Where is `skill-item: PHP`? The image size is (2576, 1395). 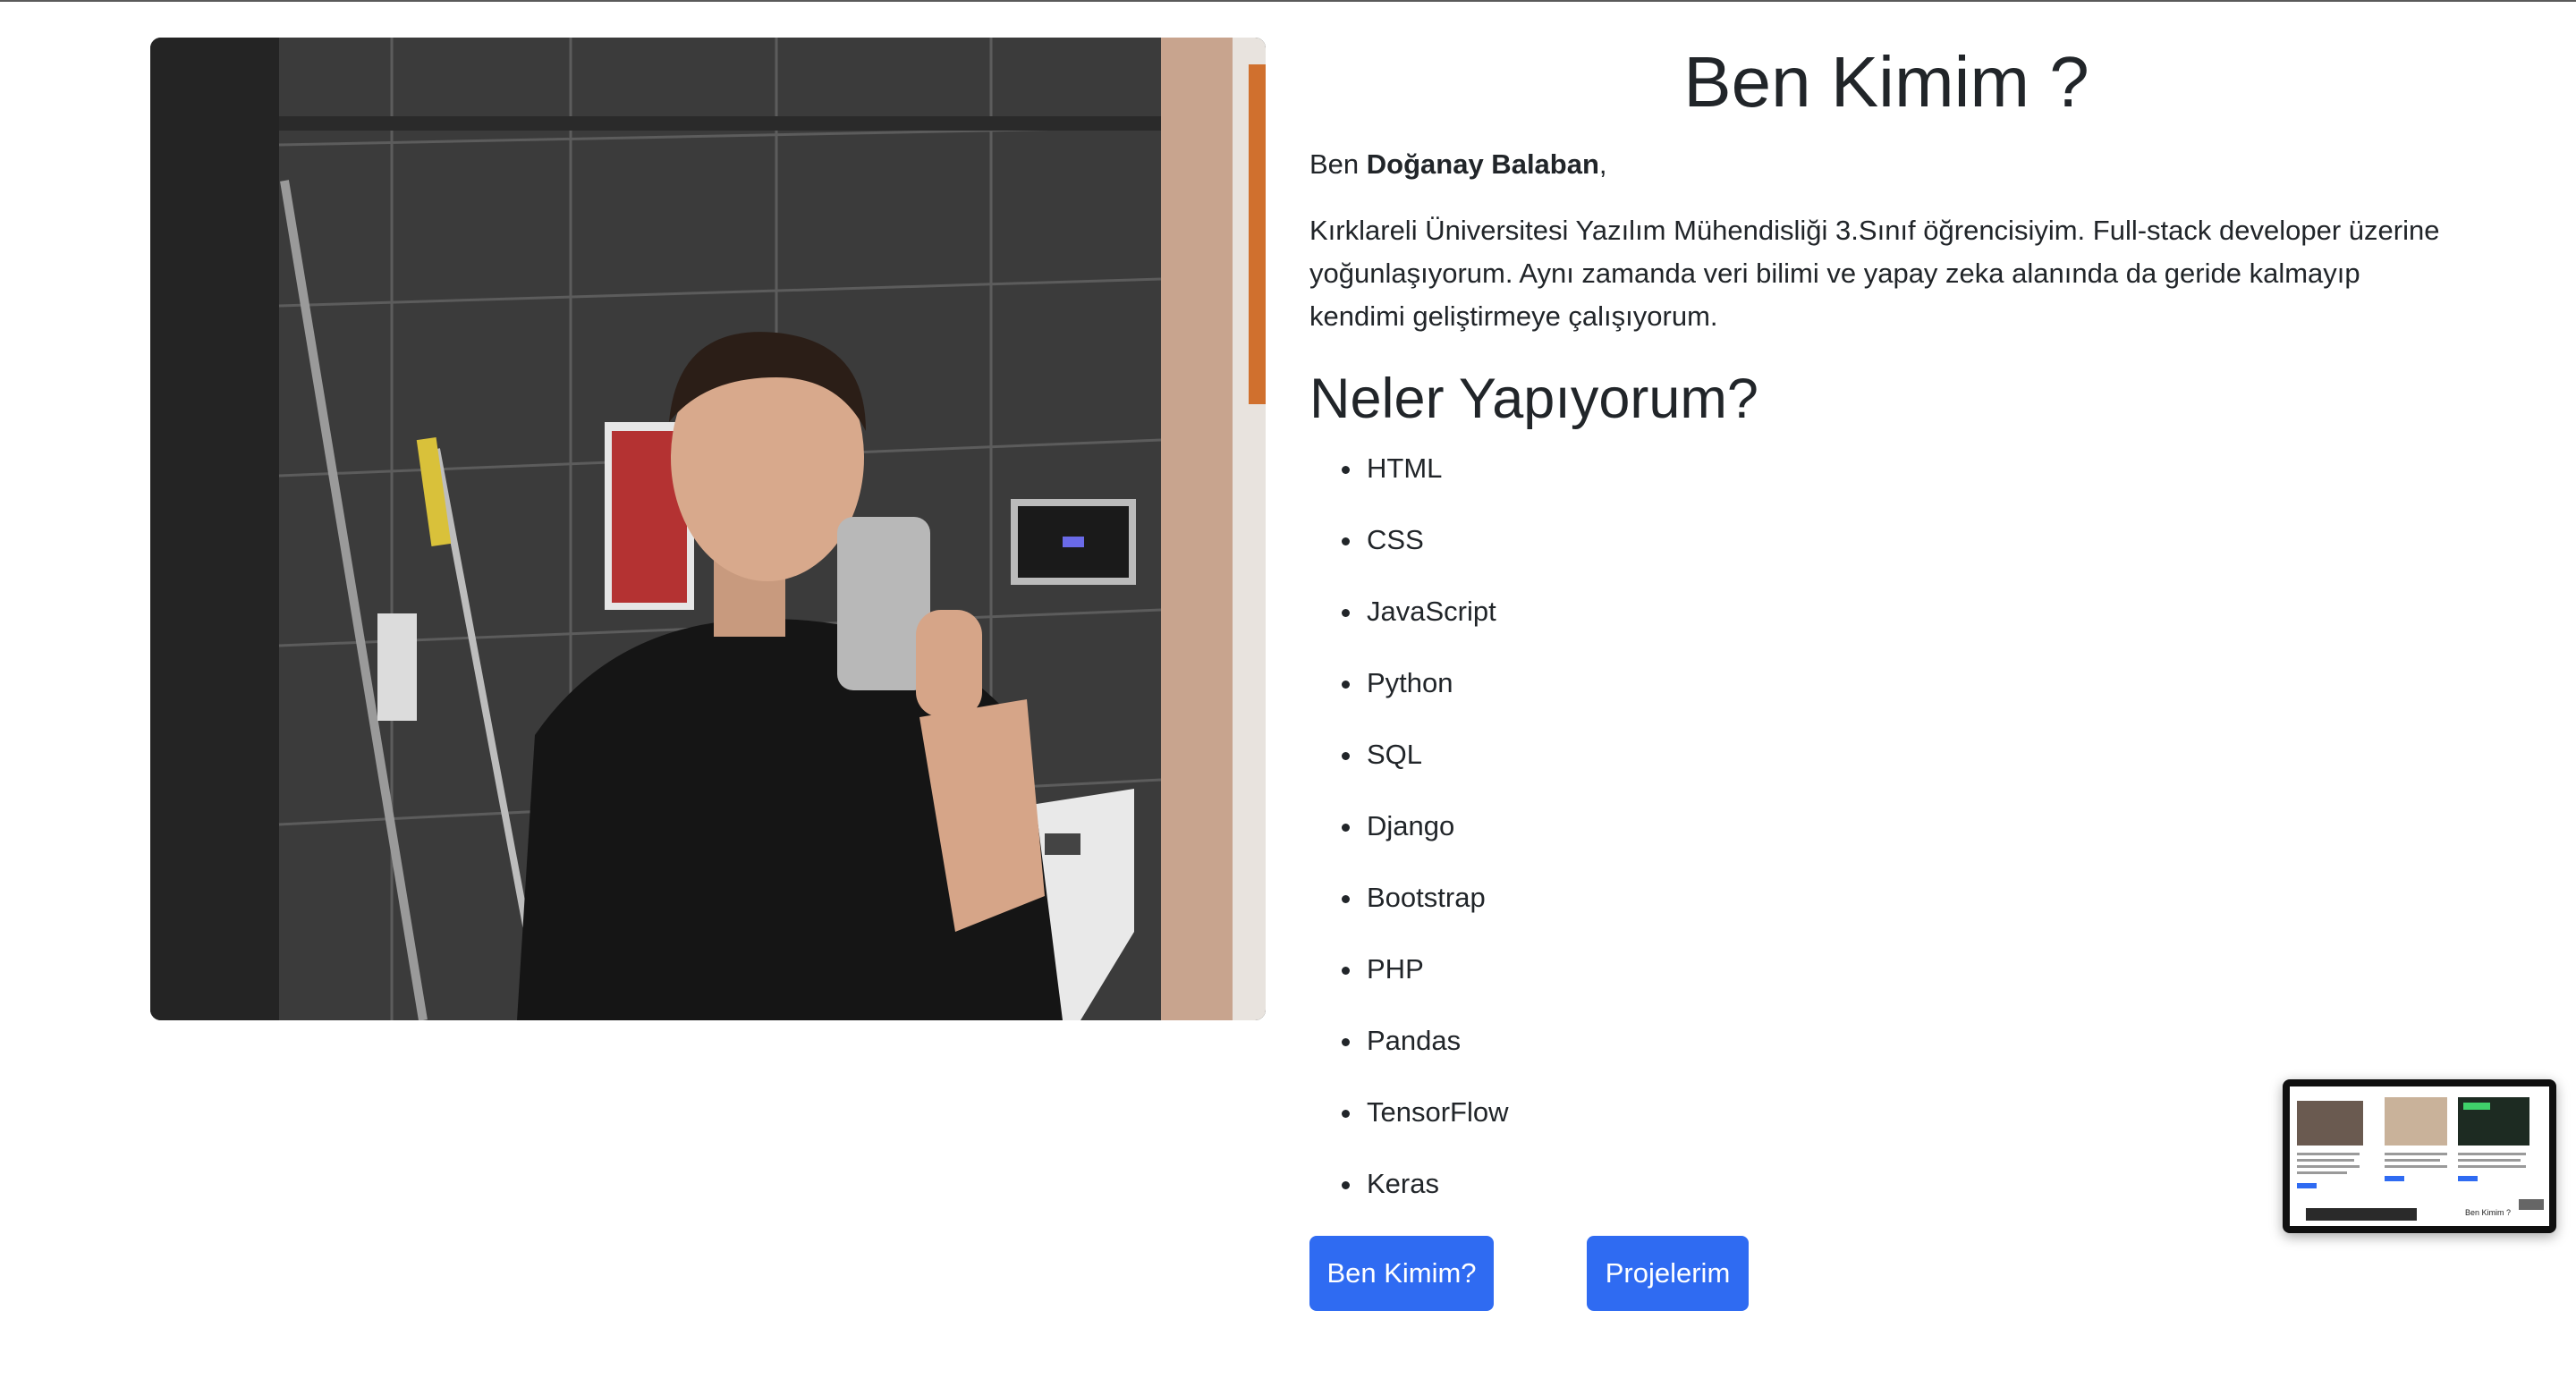 skill-item: PHP is located at coordinates (1902, 969).